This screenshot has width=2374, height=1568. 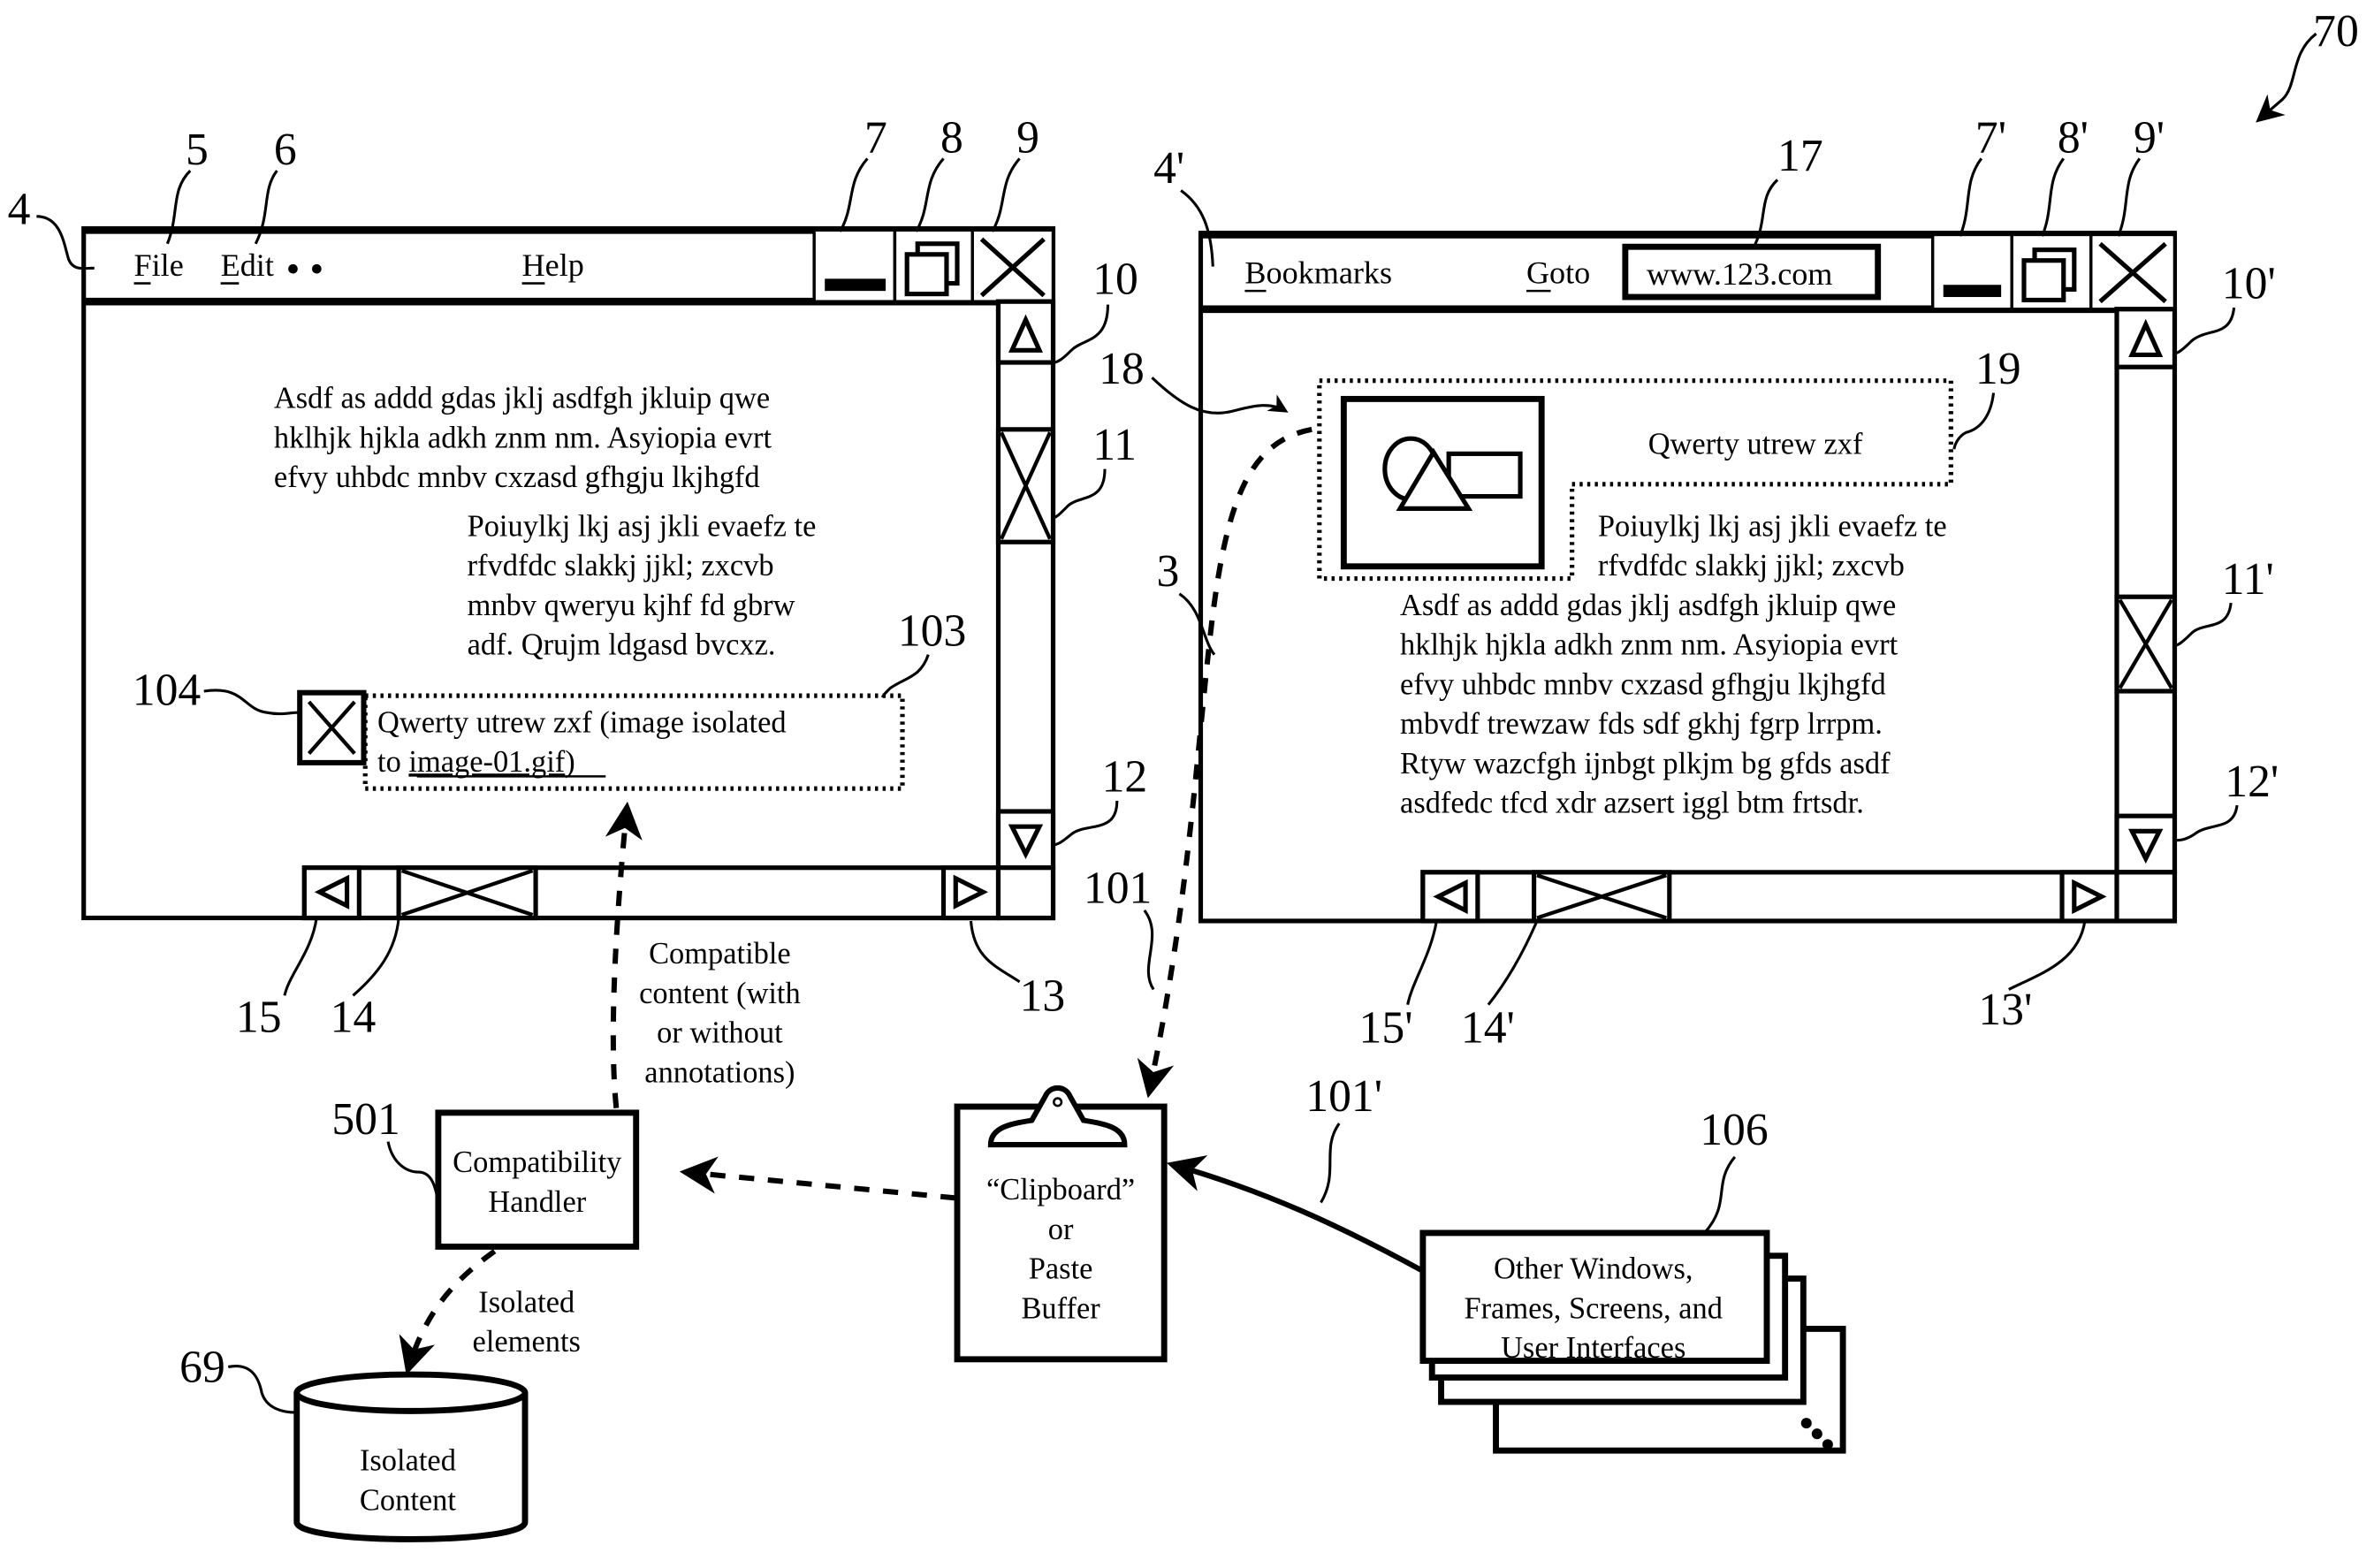 I want to click on storage-label-line: Isolated, so click(x=408, y=1461).